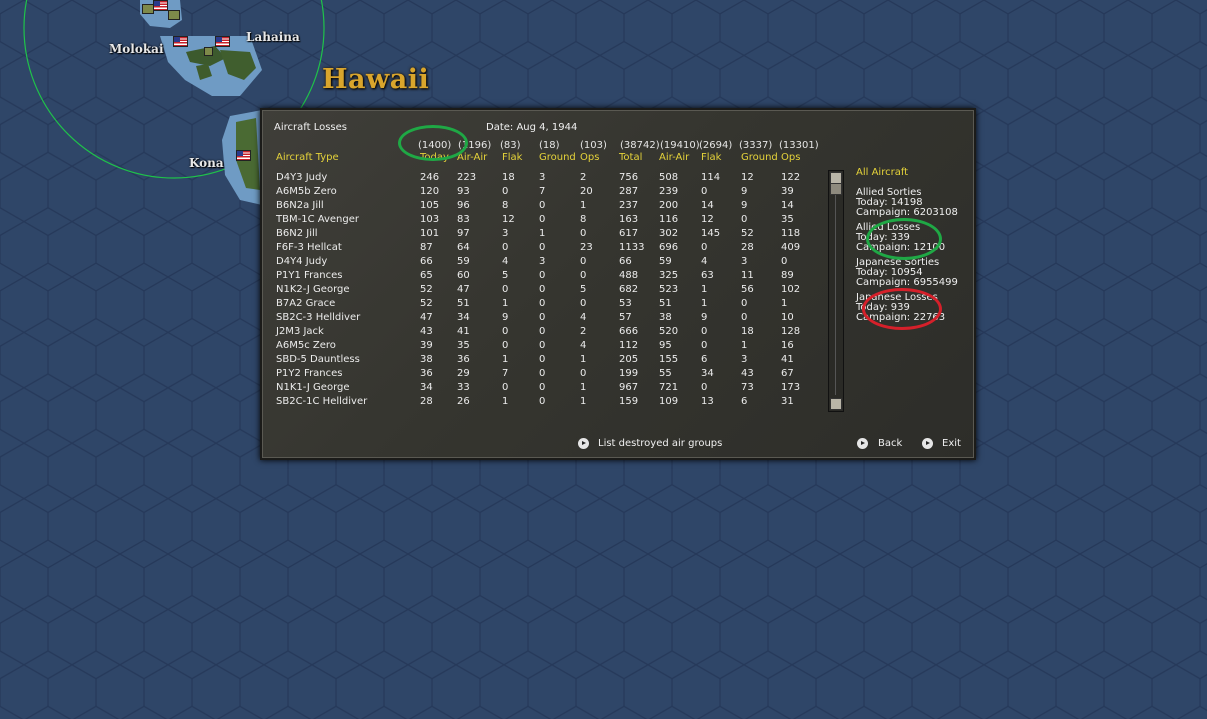 This screenshot has height=719, width=1207. What do you see at coordinates (660, 443) in the screenshot?
I see `list-destroyed-air-groups-button: List destroyed air groups` at bounding box center [660, 443].